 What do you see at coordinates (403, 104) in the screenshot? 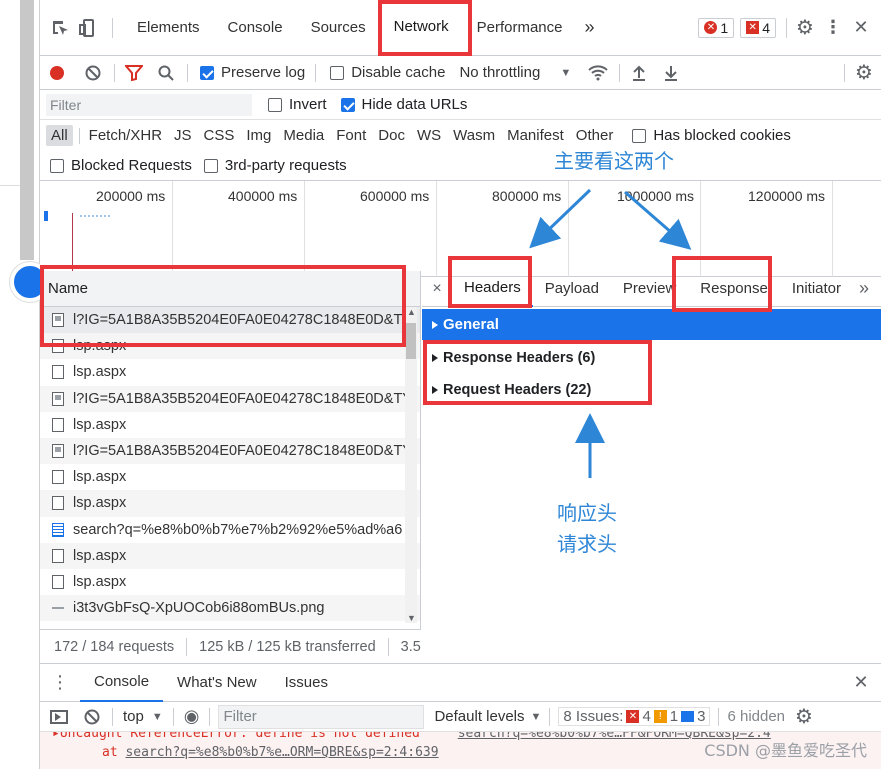
I see `hide-data-urls-checkbox: Hide data URLs` at bounding box center [403, 104].